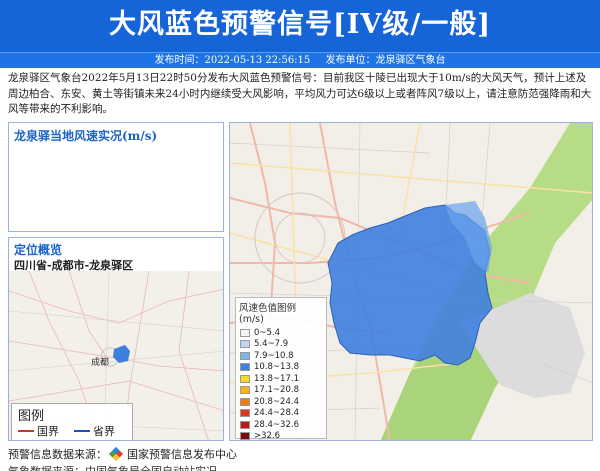 This screenshot has height=471, width=600. I want to click on national-border-label: 国界, so click(48, 431).